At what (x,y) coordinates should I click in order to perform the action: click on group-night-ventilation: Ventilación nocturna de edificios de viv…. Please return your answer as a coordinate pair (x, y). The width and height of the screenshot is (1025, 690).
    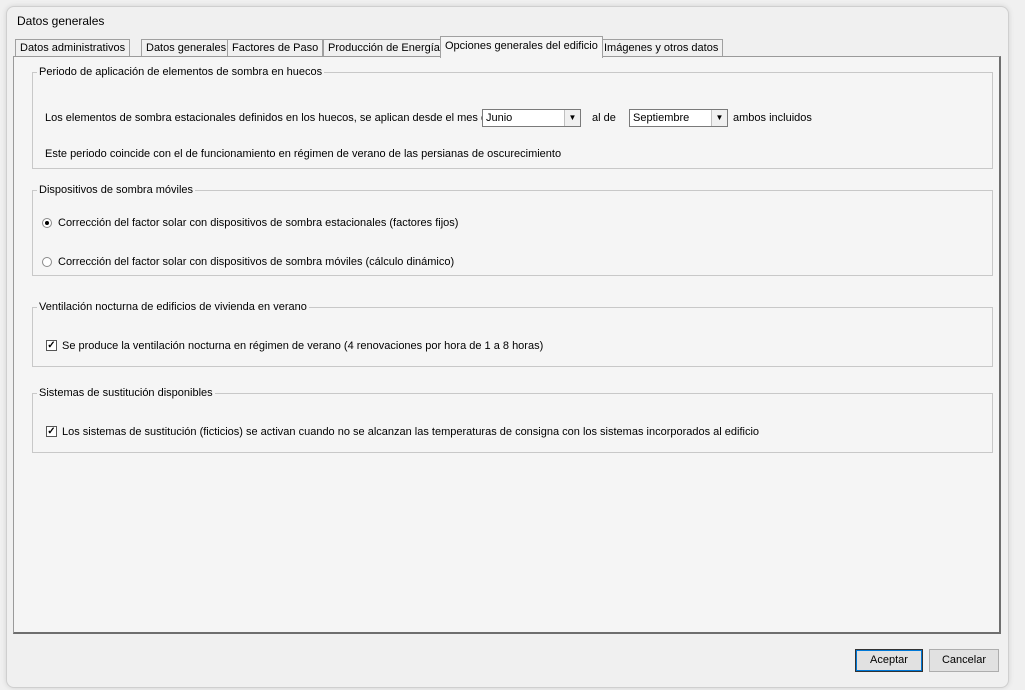
    Looking at the image, I should click on (512, 334).